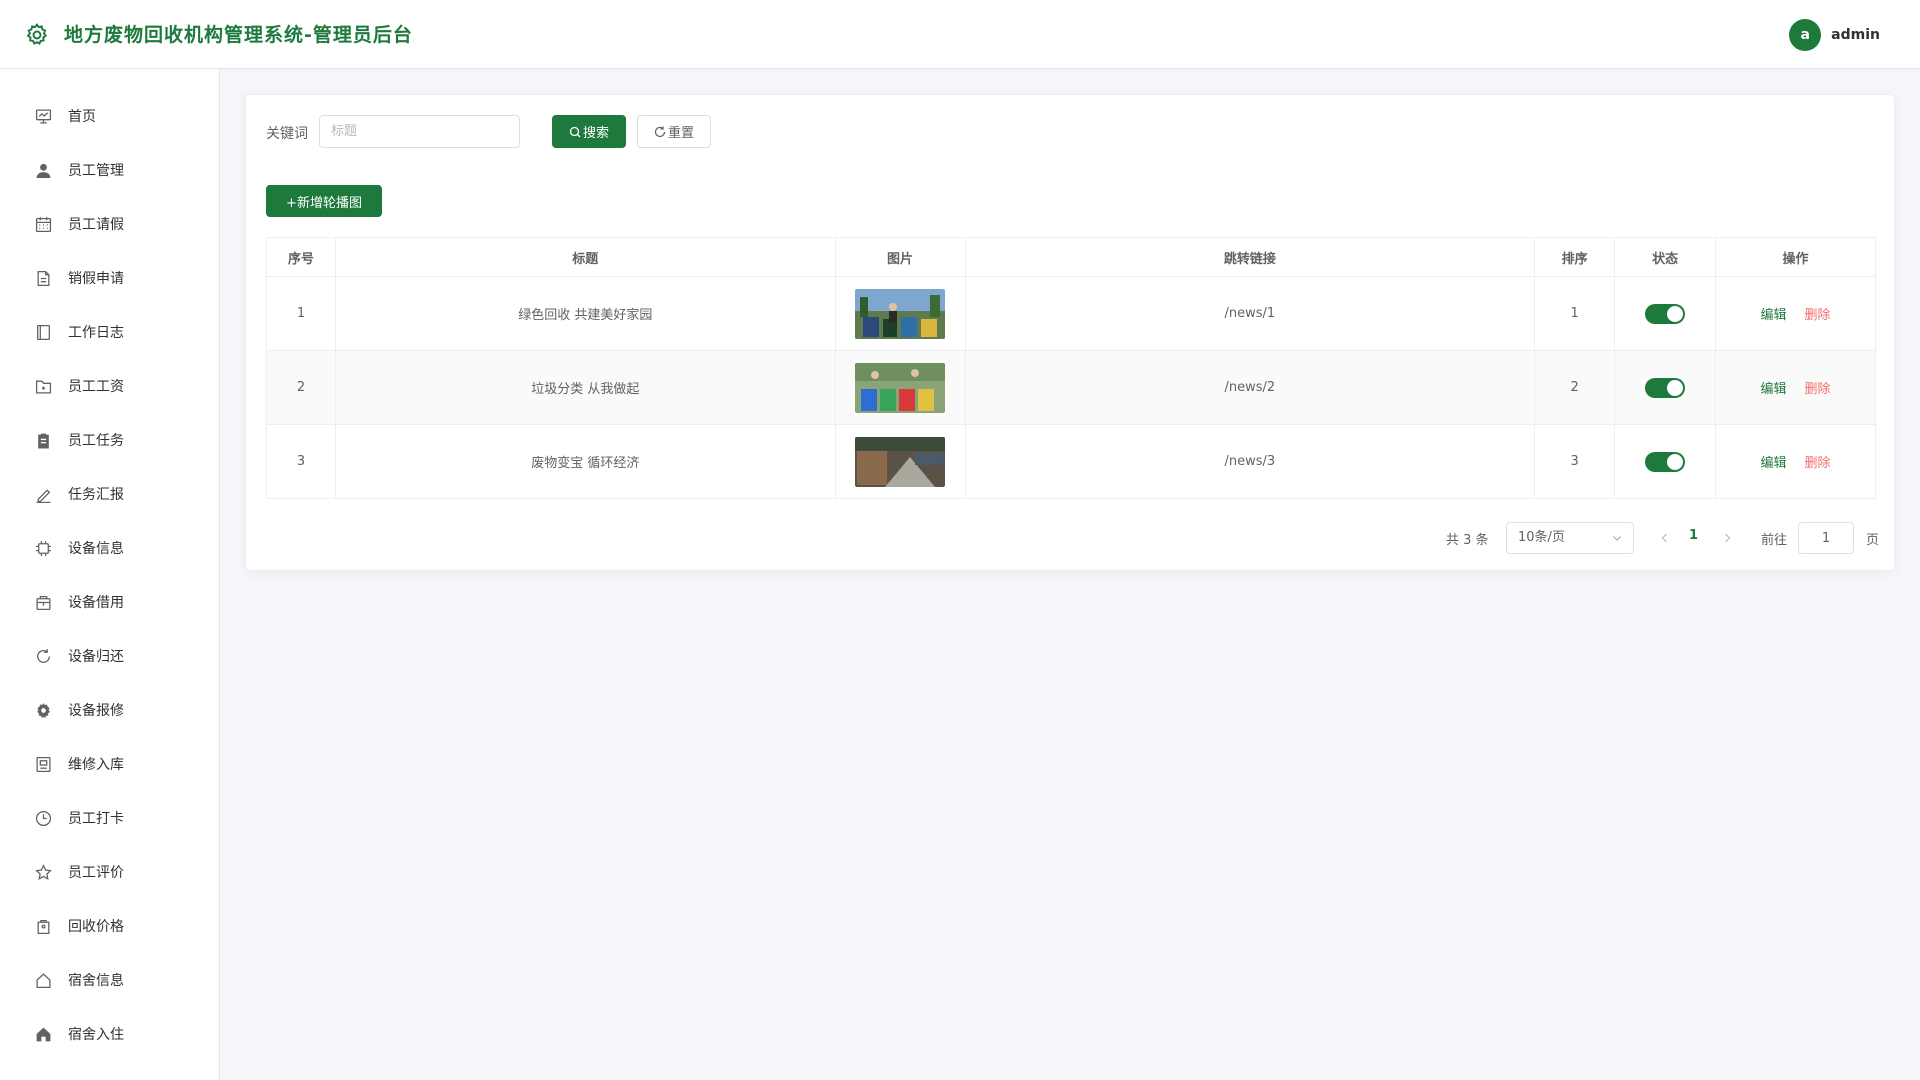 This screenshot has width=1920, height=1080. I want to click on sidebar-item-clock-in: 员工打卡, so click(109, 818).